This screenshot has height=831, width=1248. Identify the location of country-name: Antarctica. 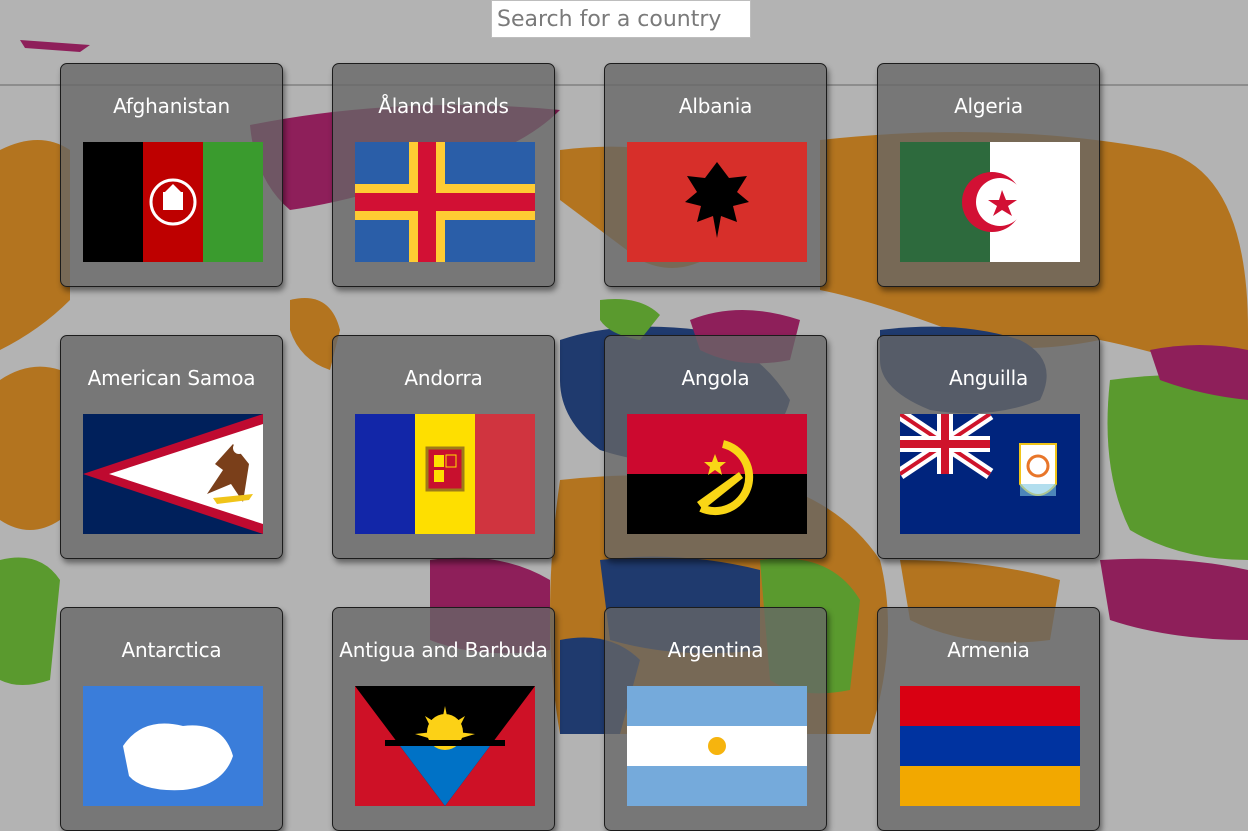
(171, 650).